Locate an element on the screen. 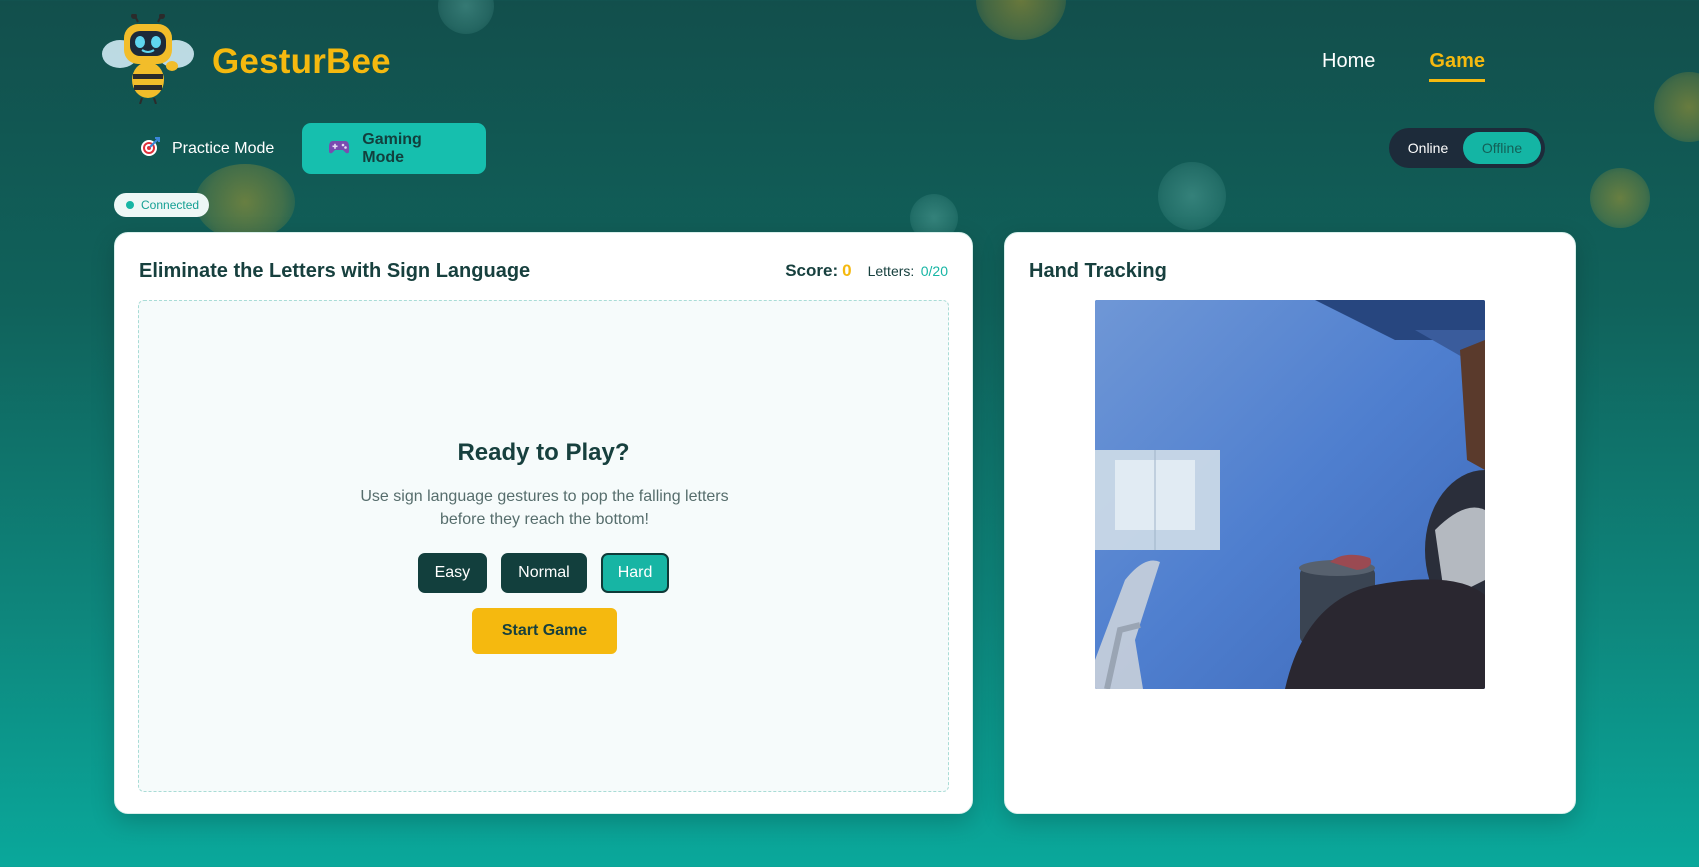 The image size is (1699, 867). score-value: 0 is located at coordinates (847, 270).